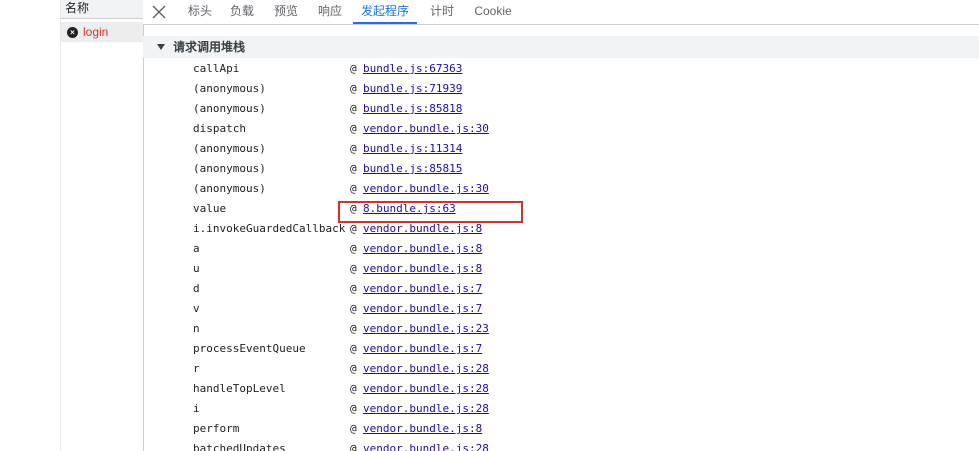 The width and height of the screenshot is (979, 451). What do you see at coordinates (209, 47) in the screenshot?
I see `section-title: 请求调用堆栈` at bounding box center [209, 47].